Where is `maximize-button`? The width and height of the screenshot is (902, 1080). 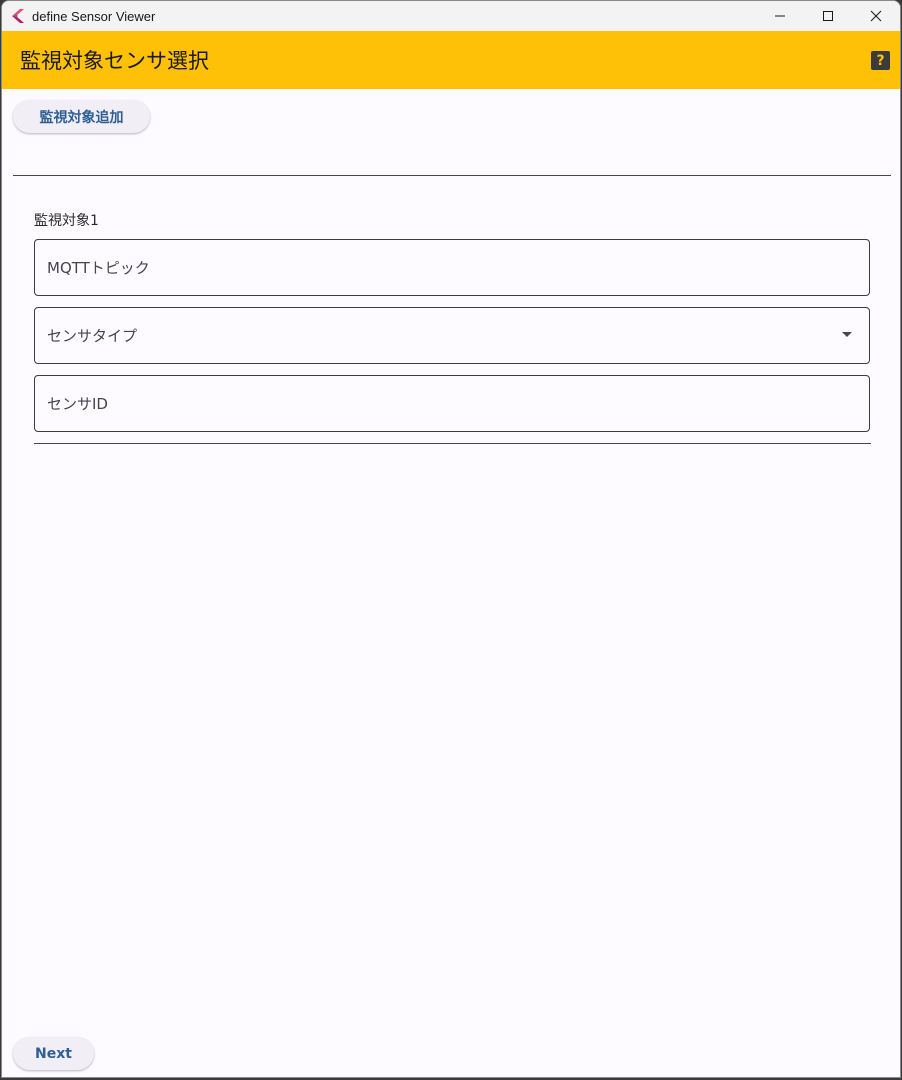
maximize-button is located at coordinates (828, 16).